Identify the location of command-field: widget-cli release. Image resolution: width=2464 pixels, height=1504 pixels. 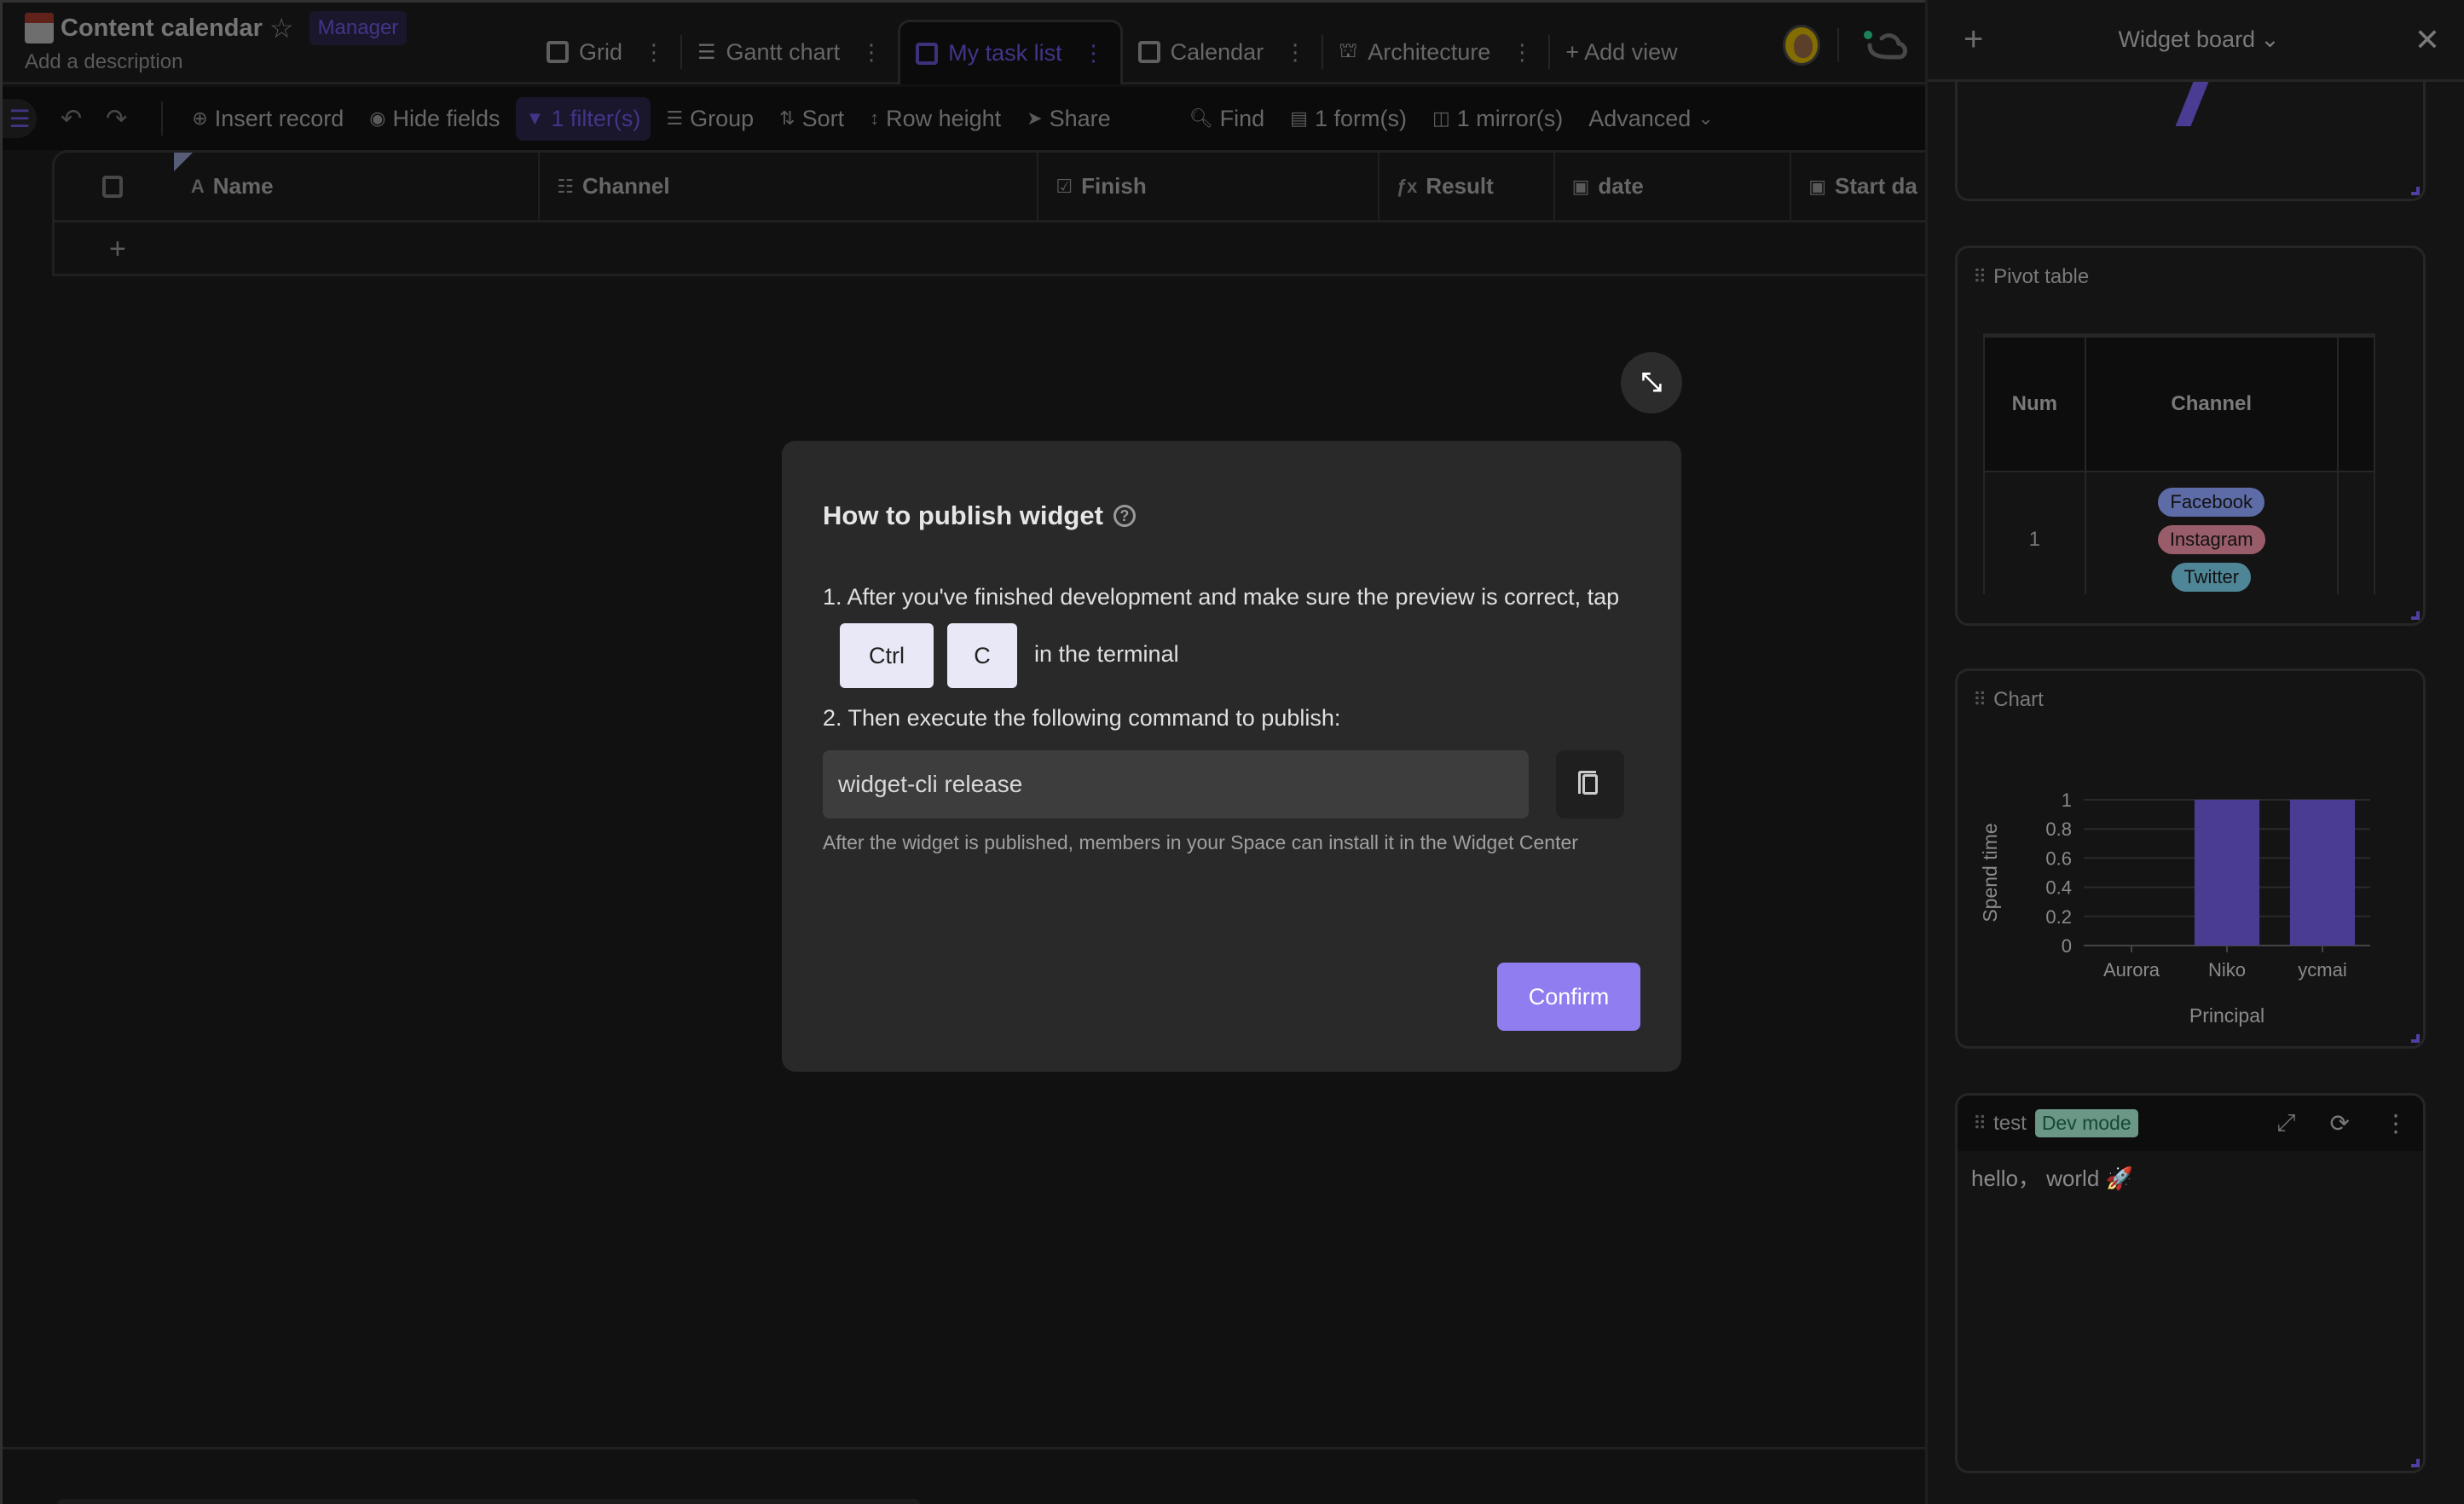
(1176, 784).